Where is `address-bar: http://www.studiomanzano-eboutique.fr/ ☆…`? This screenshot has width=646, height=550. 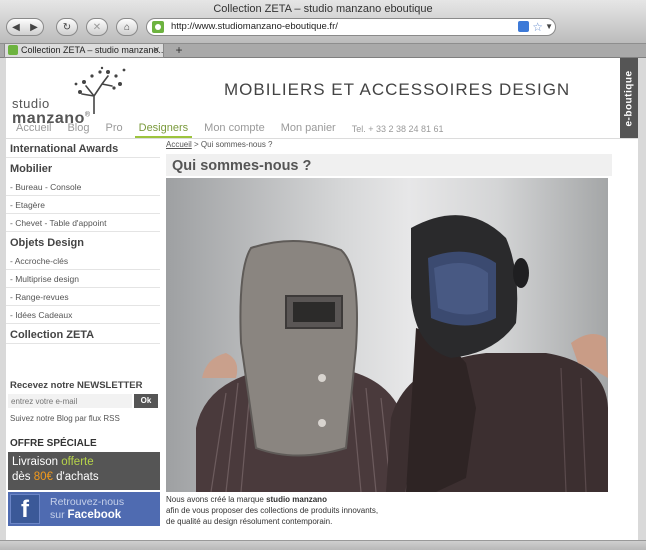 address-bar: http://www.studiomanzano-eboutique.fr/ ☆… is located at coordinates (351, 27).